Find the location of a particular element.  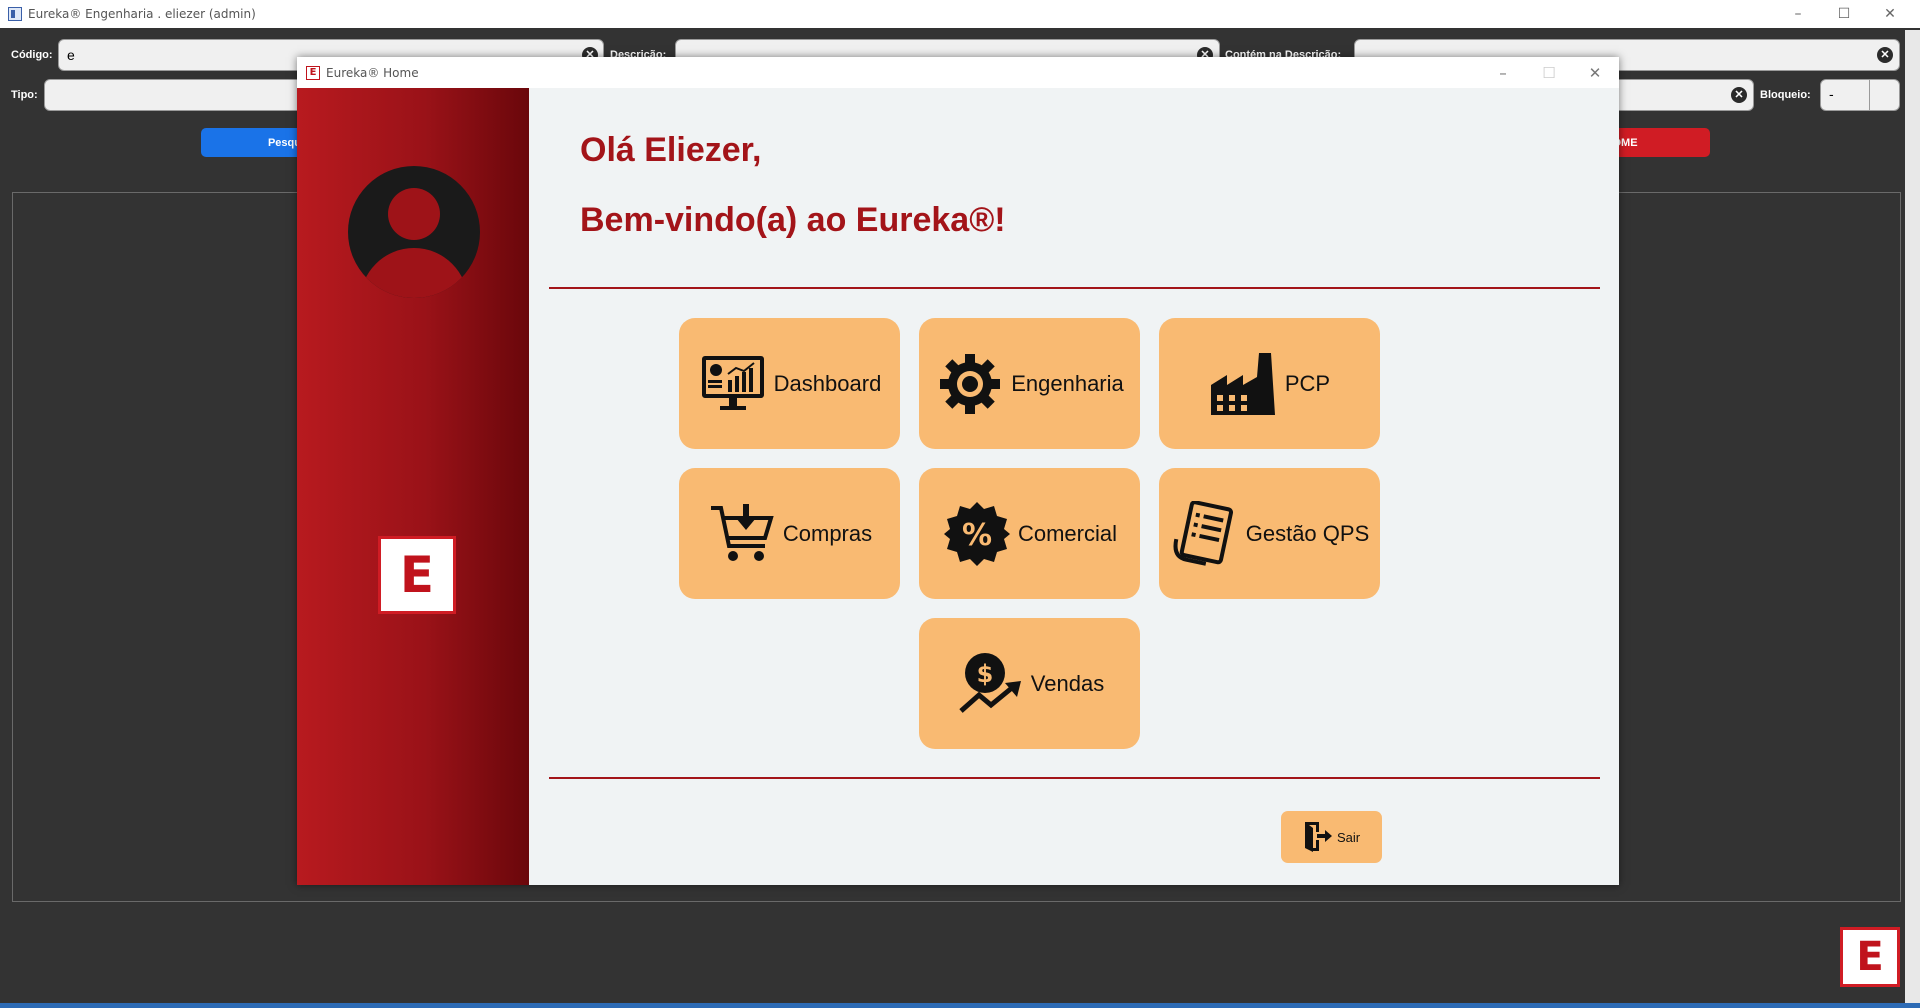

bottom-divider is located at coordinates (1074, 778).